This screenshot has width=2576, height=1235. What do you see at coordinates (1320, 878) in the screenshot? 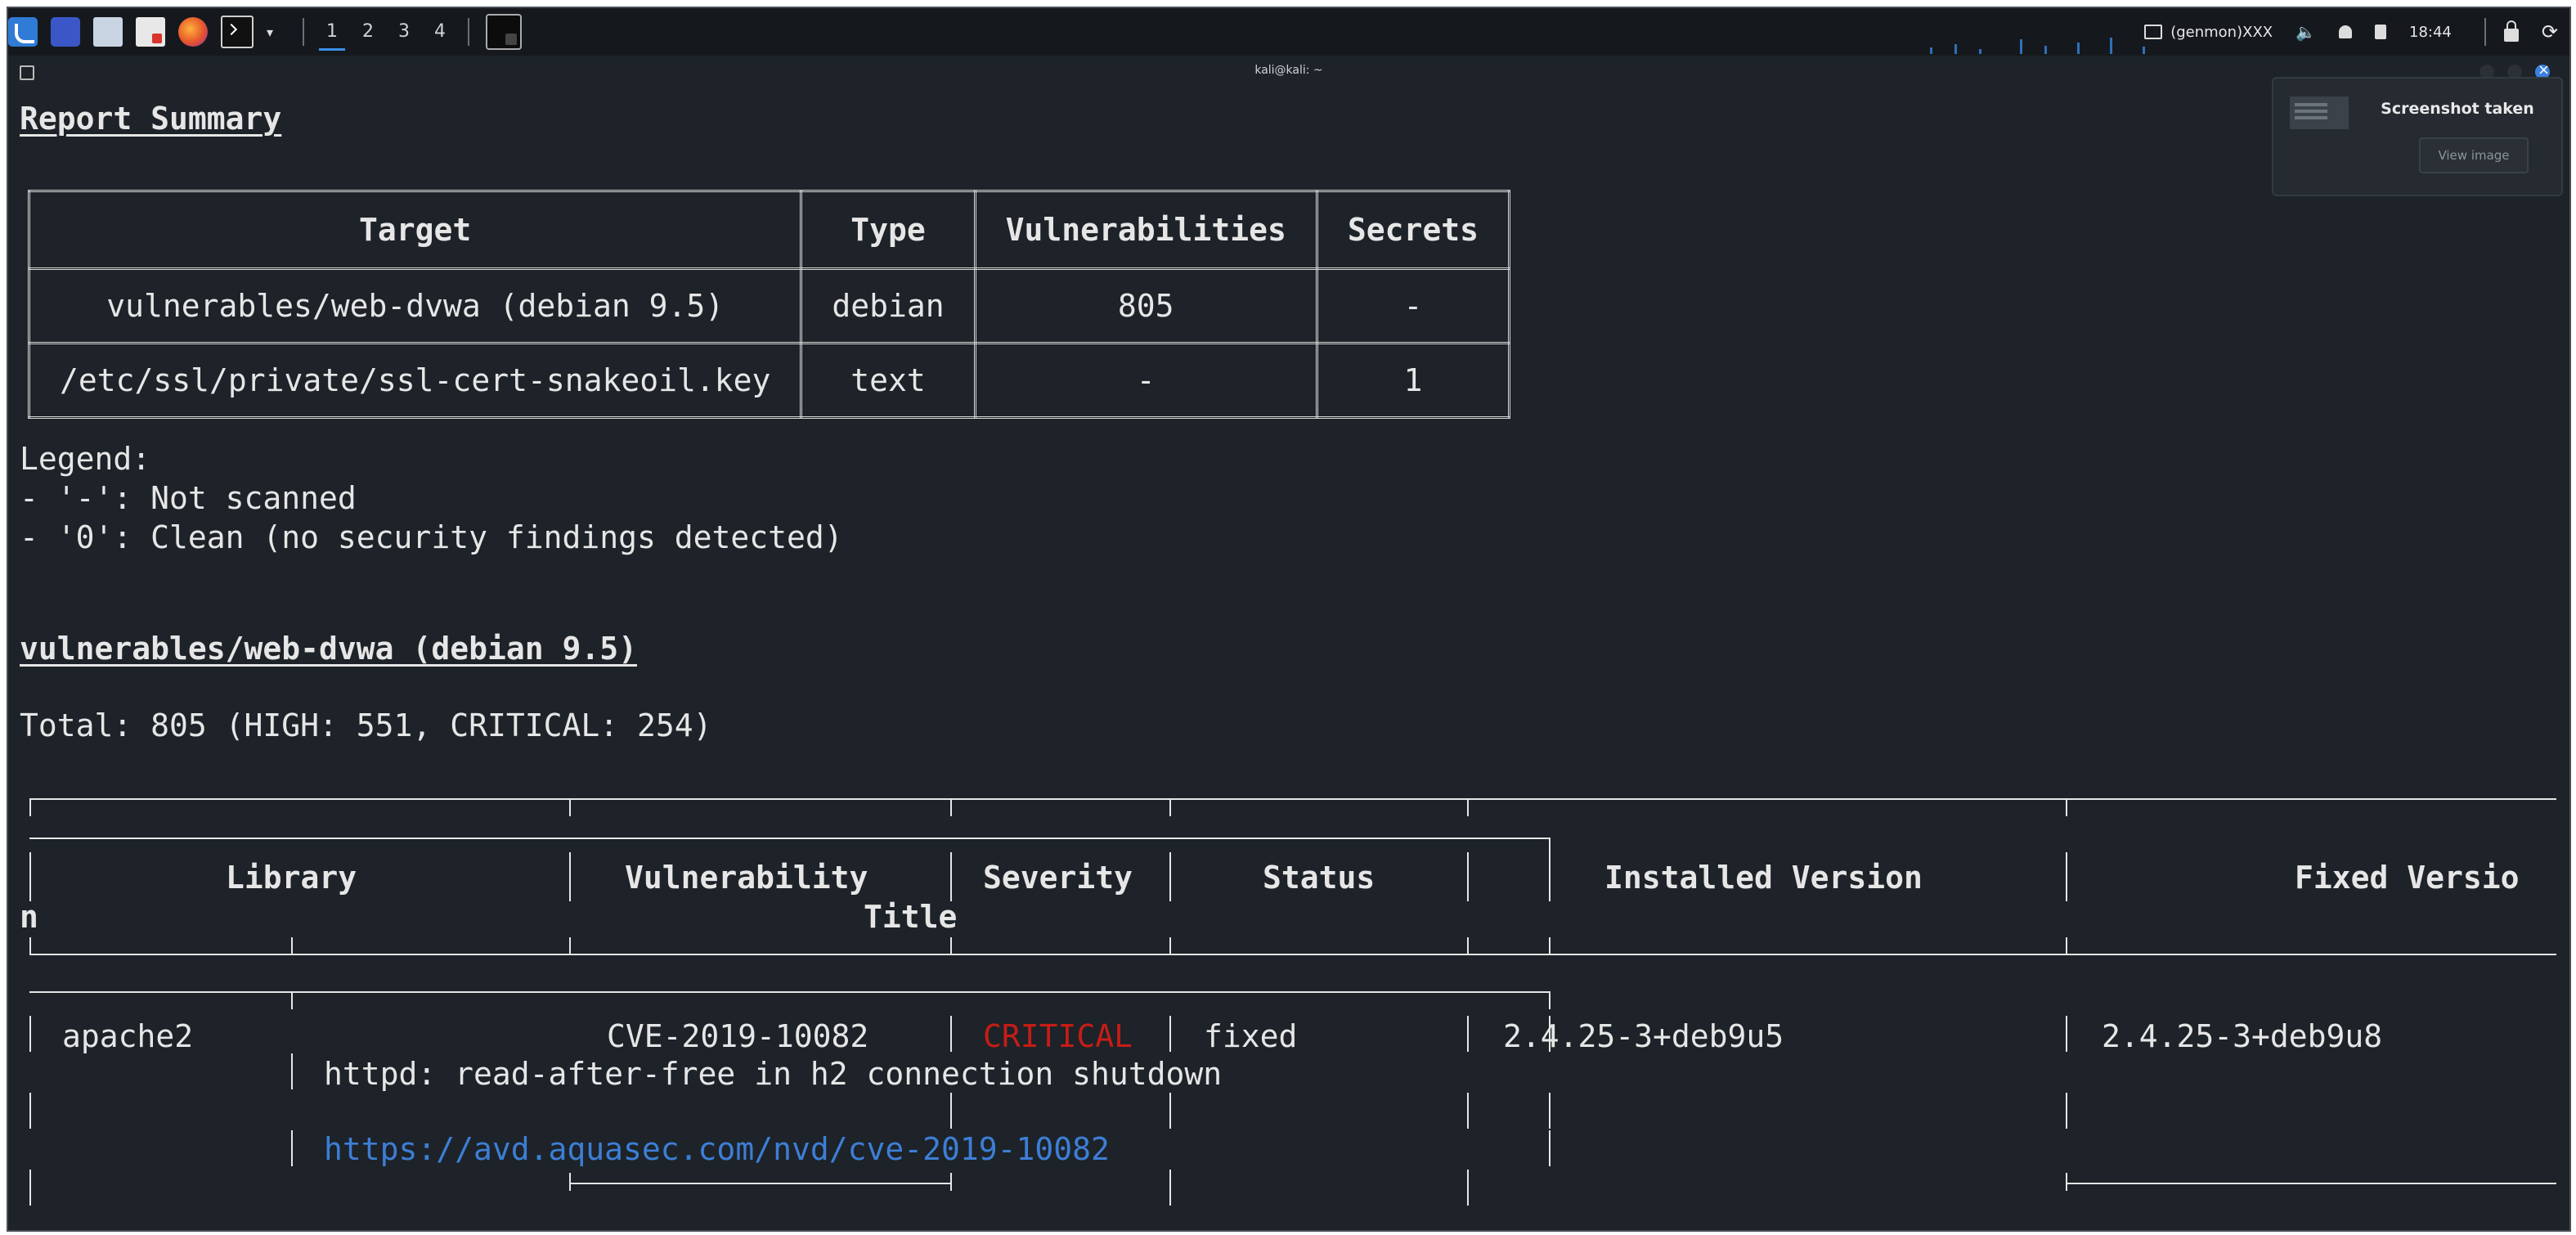
I see `header-status: Status` at bounding box center [1320, 878].